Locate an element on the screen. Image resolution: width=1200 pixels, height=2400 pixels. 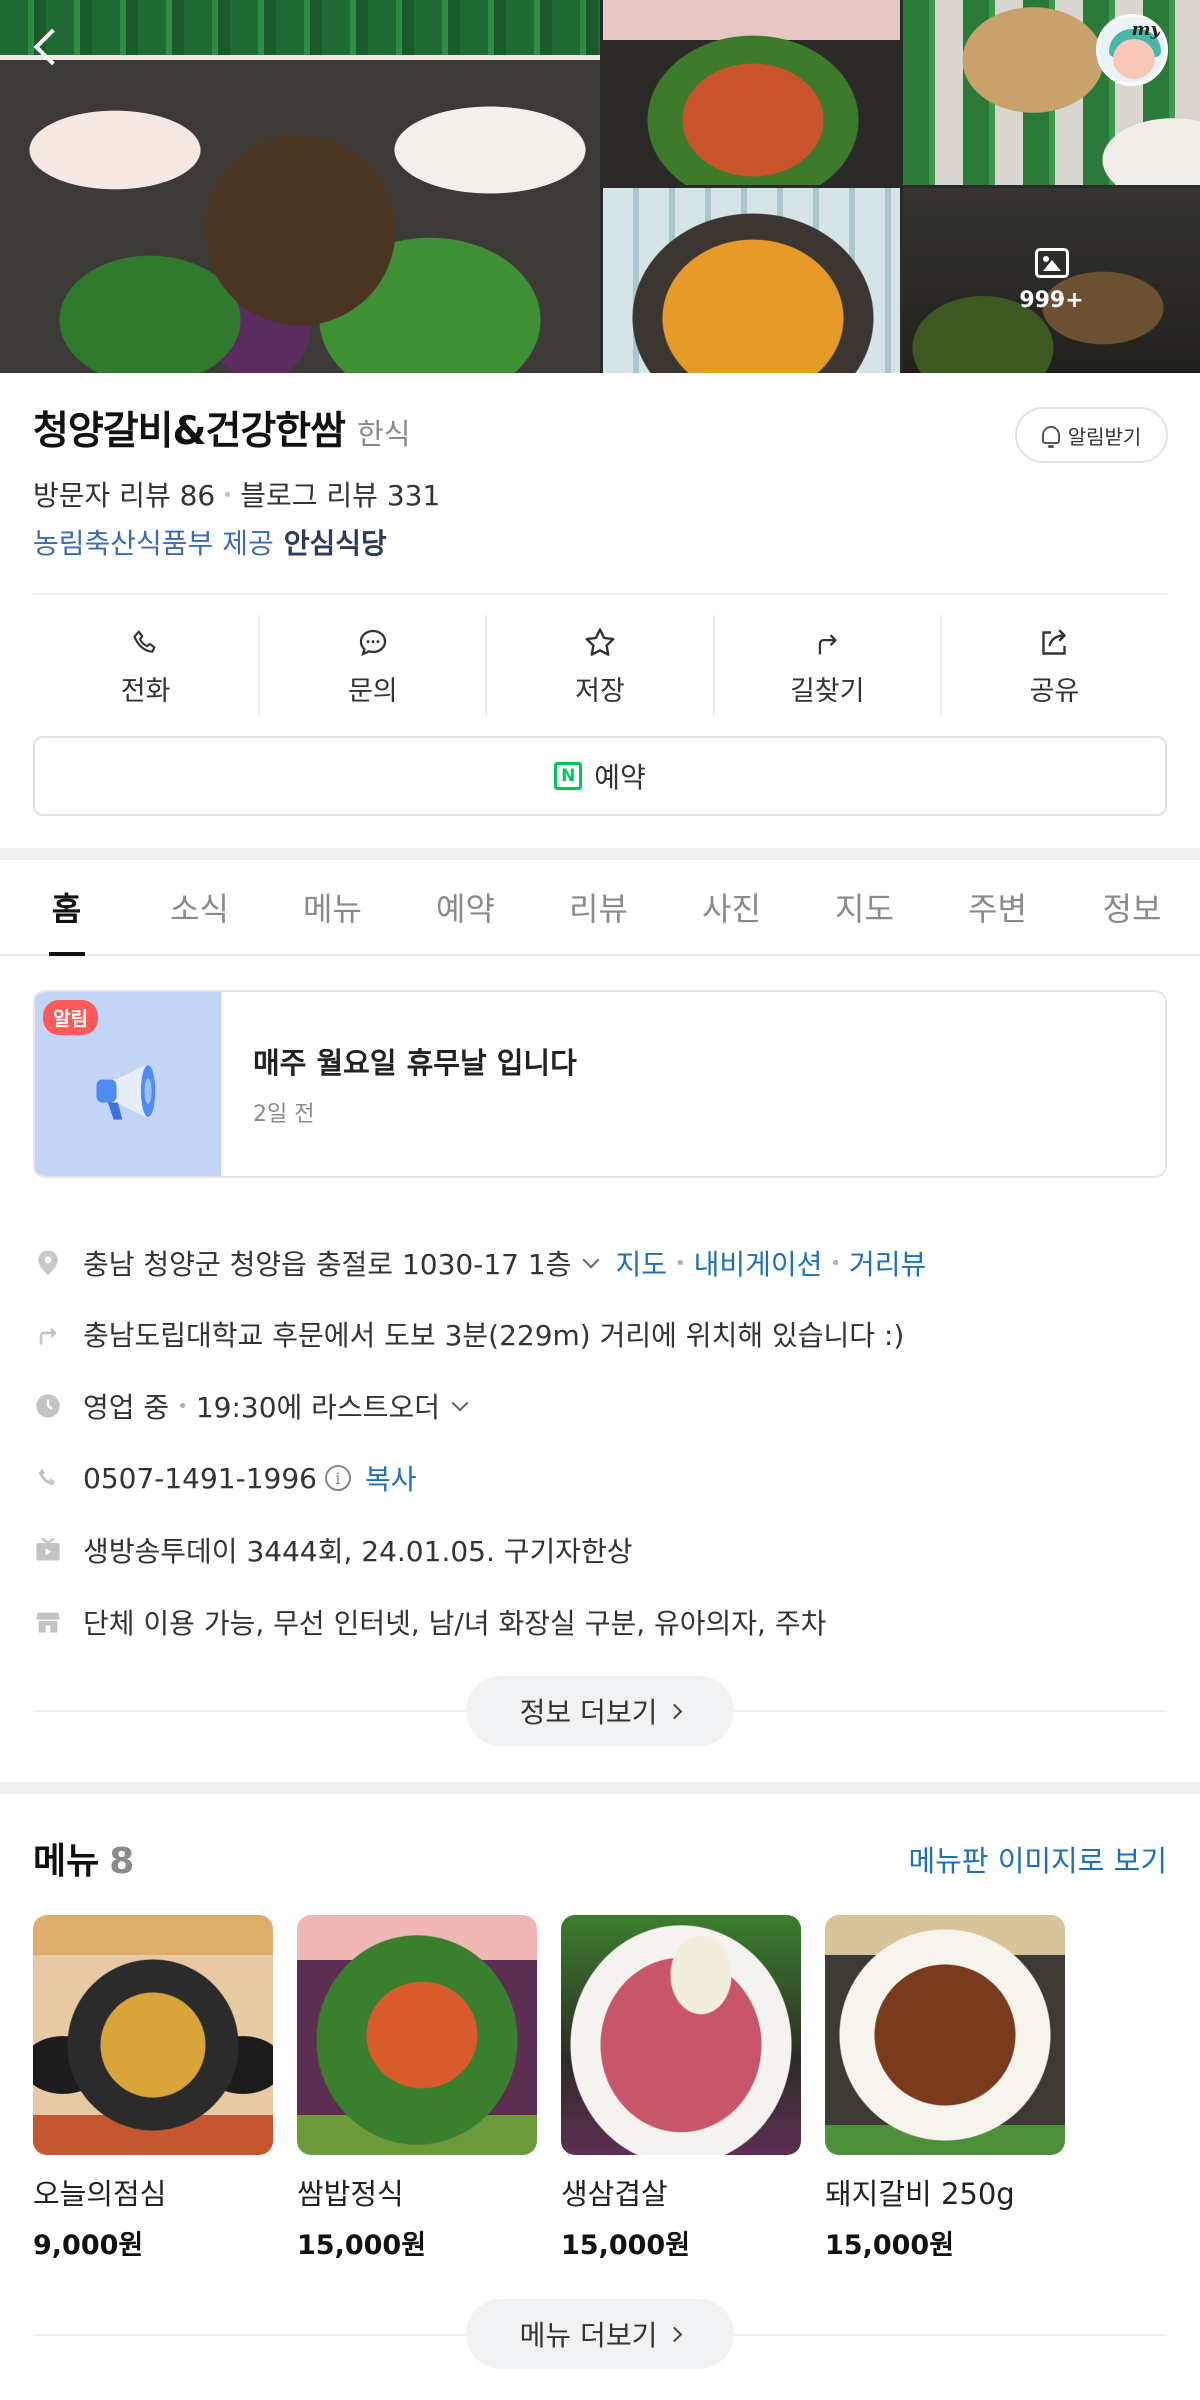
blog-reviews-link: 블로그 리뷰 331 is located at coordinates (340, 494).